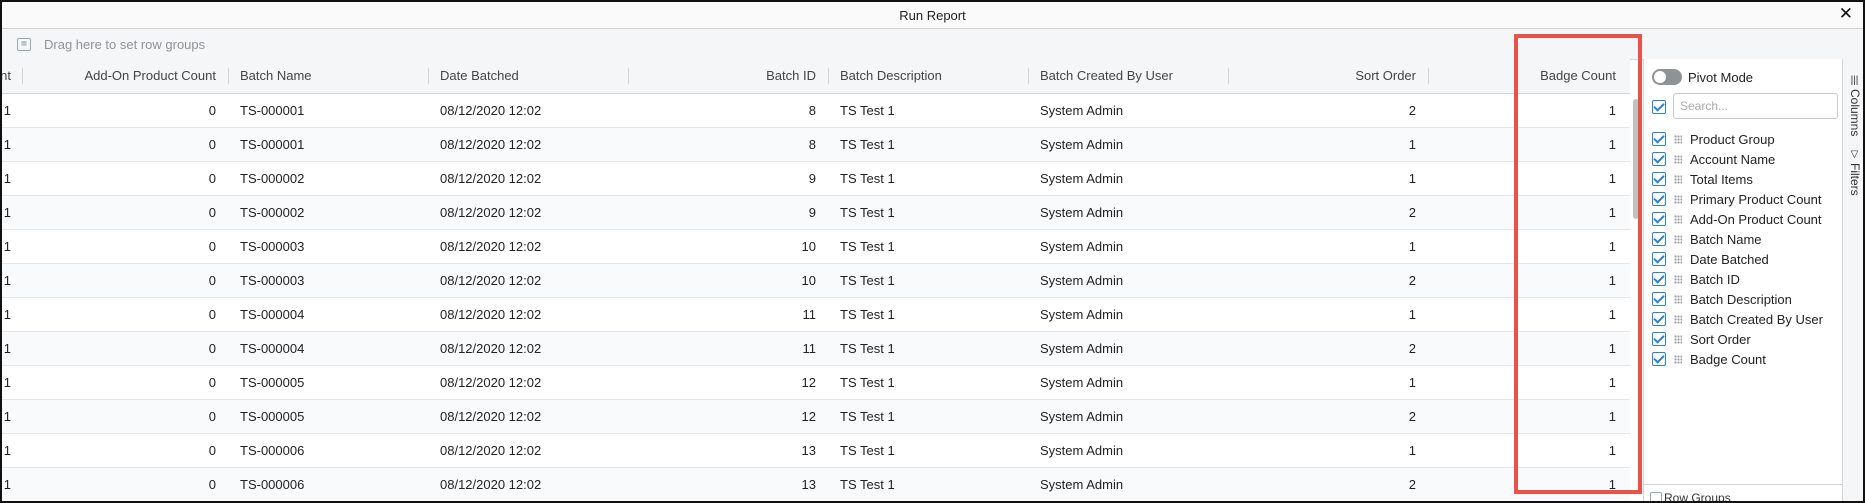 This screenshot has height=503, width=1865. I want to click on column-toggle-item: Product Group, so click(1747, 139).